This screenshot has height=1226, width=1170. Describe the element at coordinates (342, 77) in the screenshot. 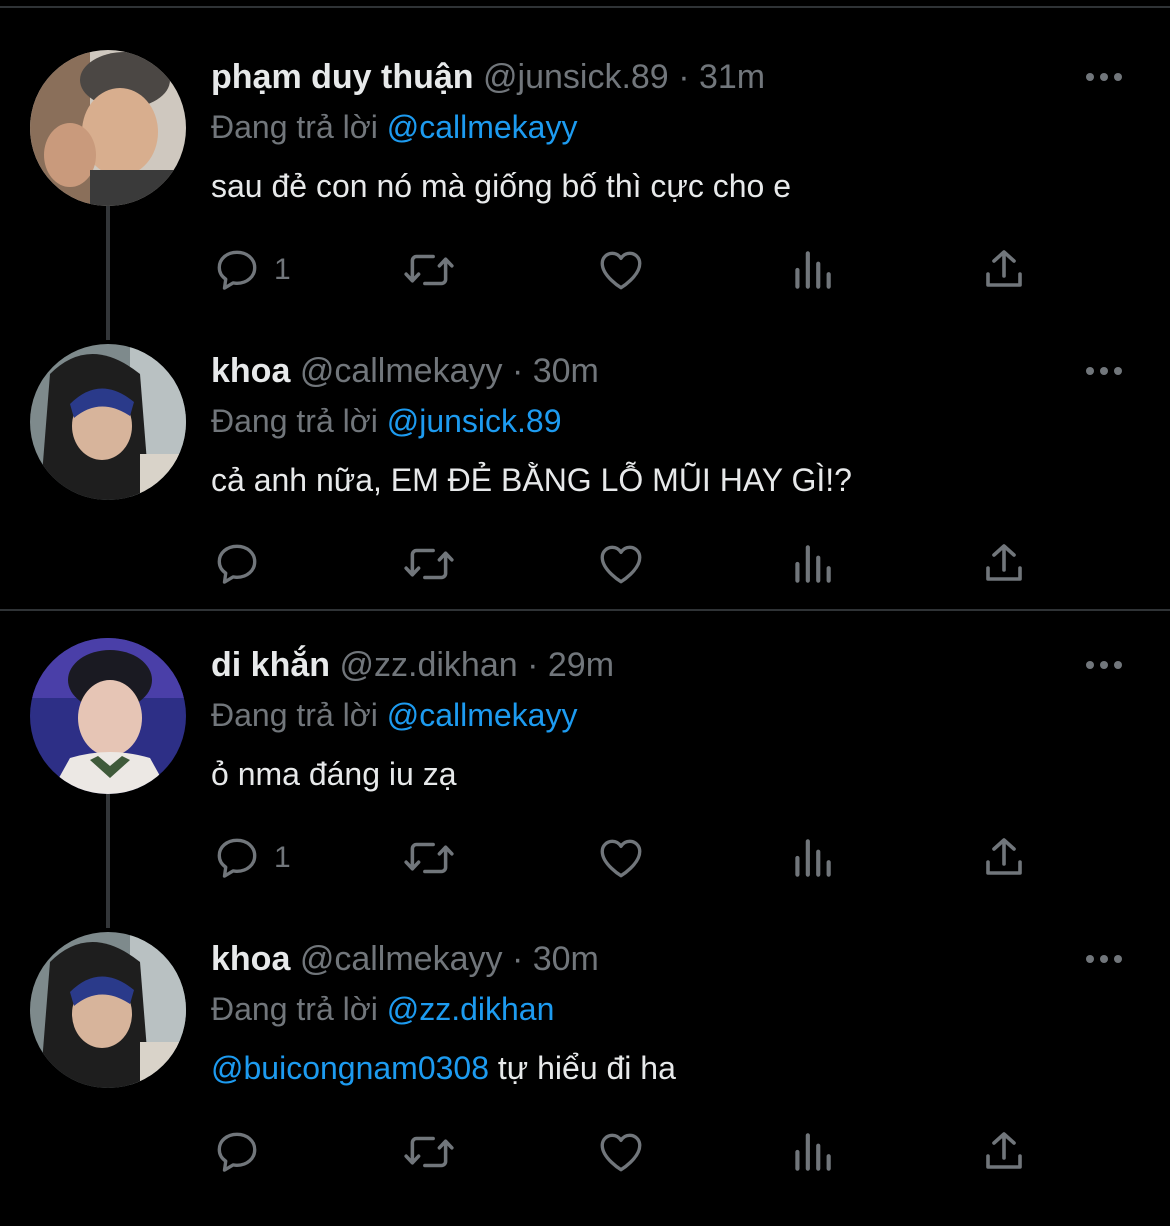

I see `display-name: phạm duy thuận` at that location.